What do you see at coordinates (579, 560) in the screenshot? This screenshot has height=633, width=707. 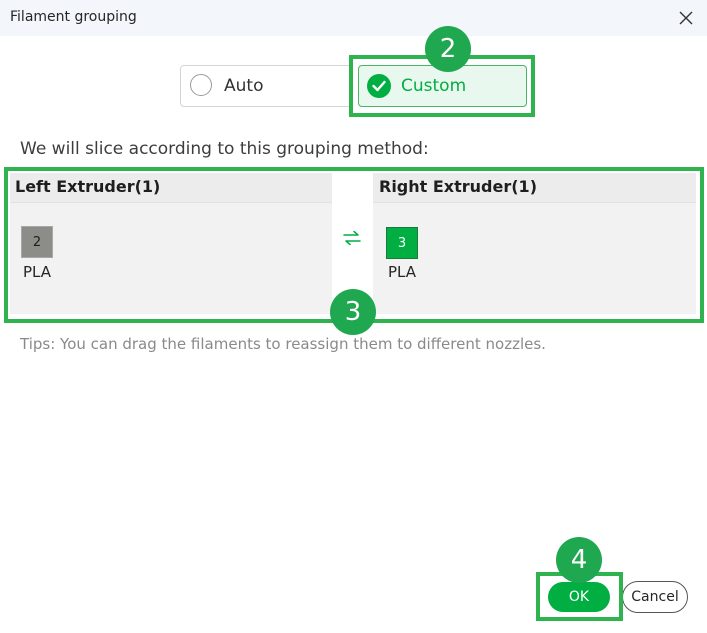 I see `annotation-badge-4: 4` at bounding box center [579, 560].